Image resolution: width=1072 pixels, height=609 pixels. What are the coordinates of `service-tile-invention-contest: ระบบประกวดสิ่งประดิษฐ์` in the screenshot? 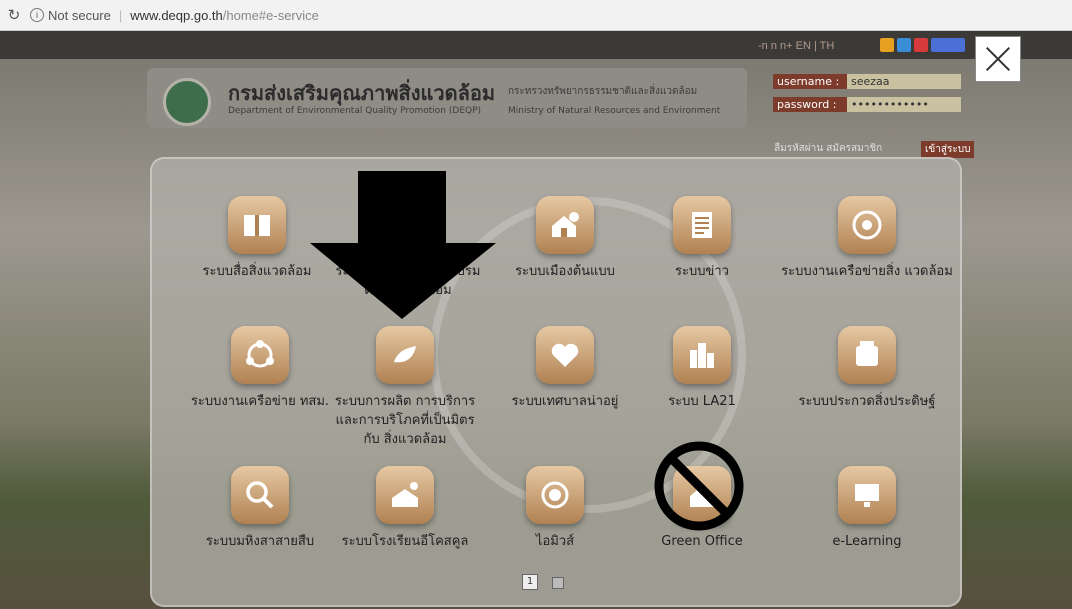 It's located at (867, 368).